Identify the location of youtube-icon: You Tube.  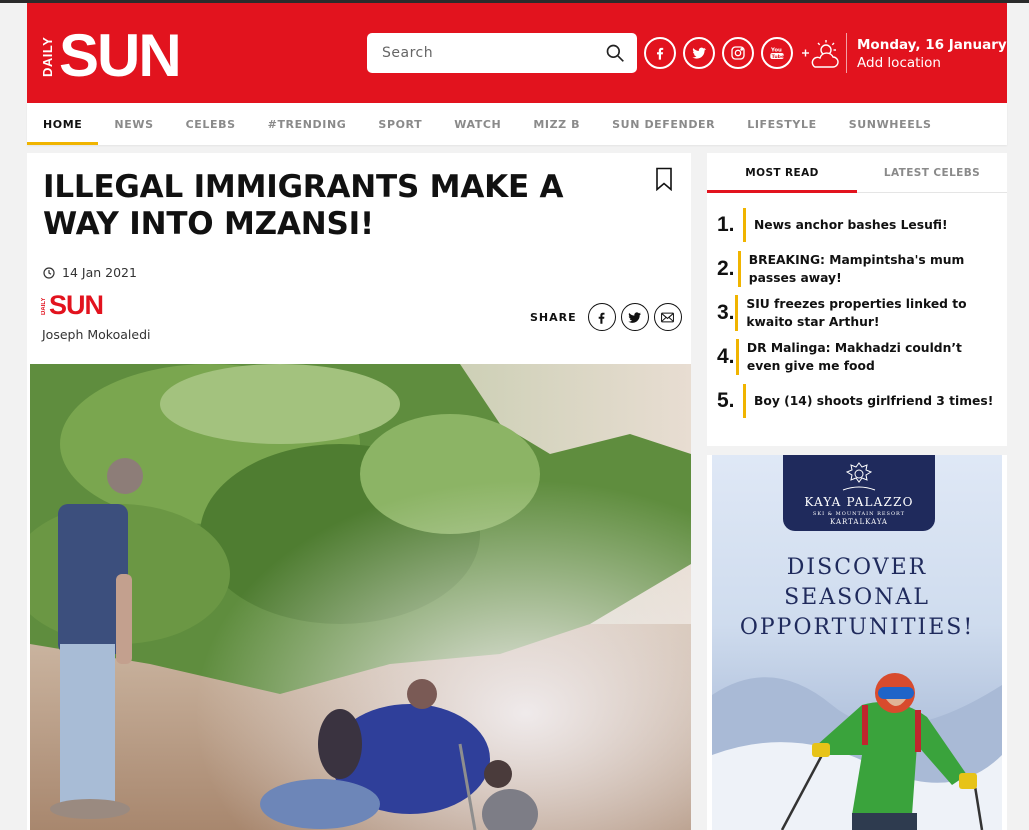
(777, 53).